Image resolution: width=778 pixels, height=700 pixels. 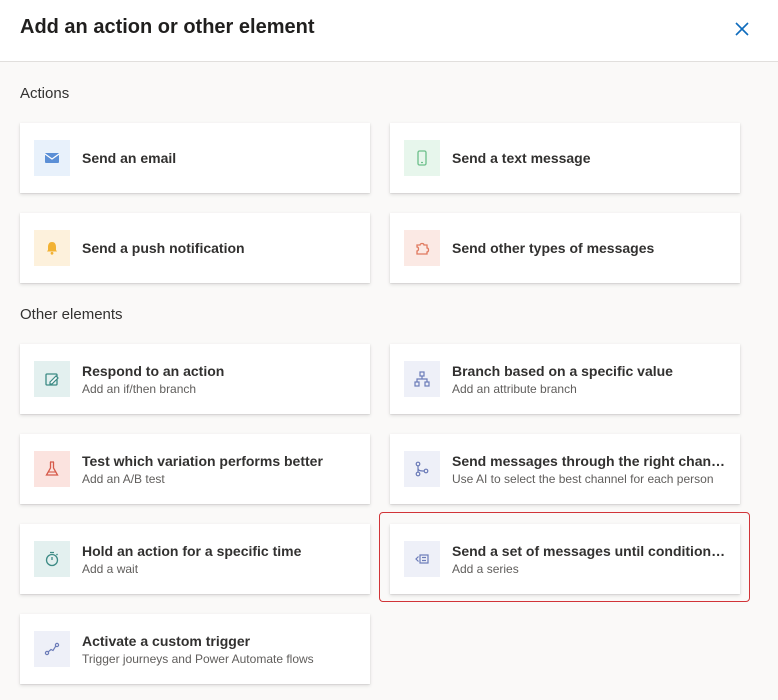 I want to click on channel-icon, so click(x=422, y=469).